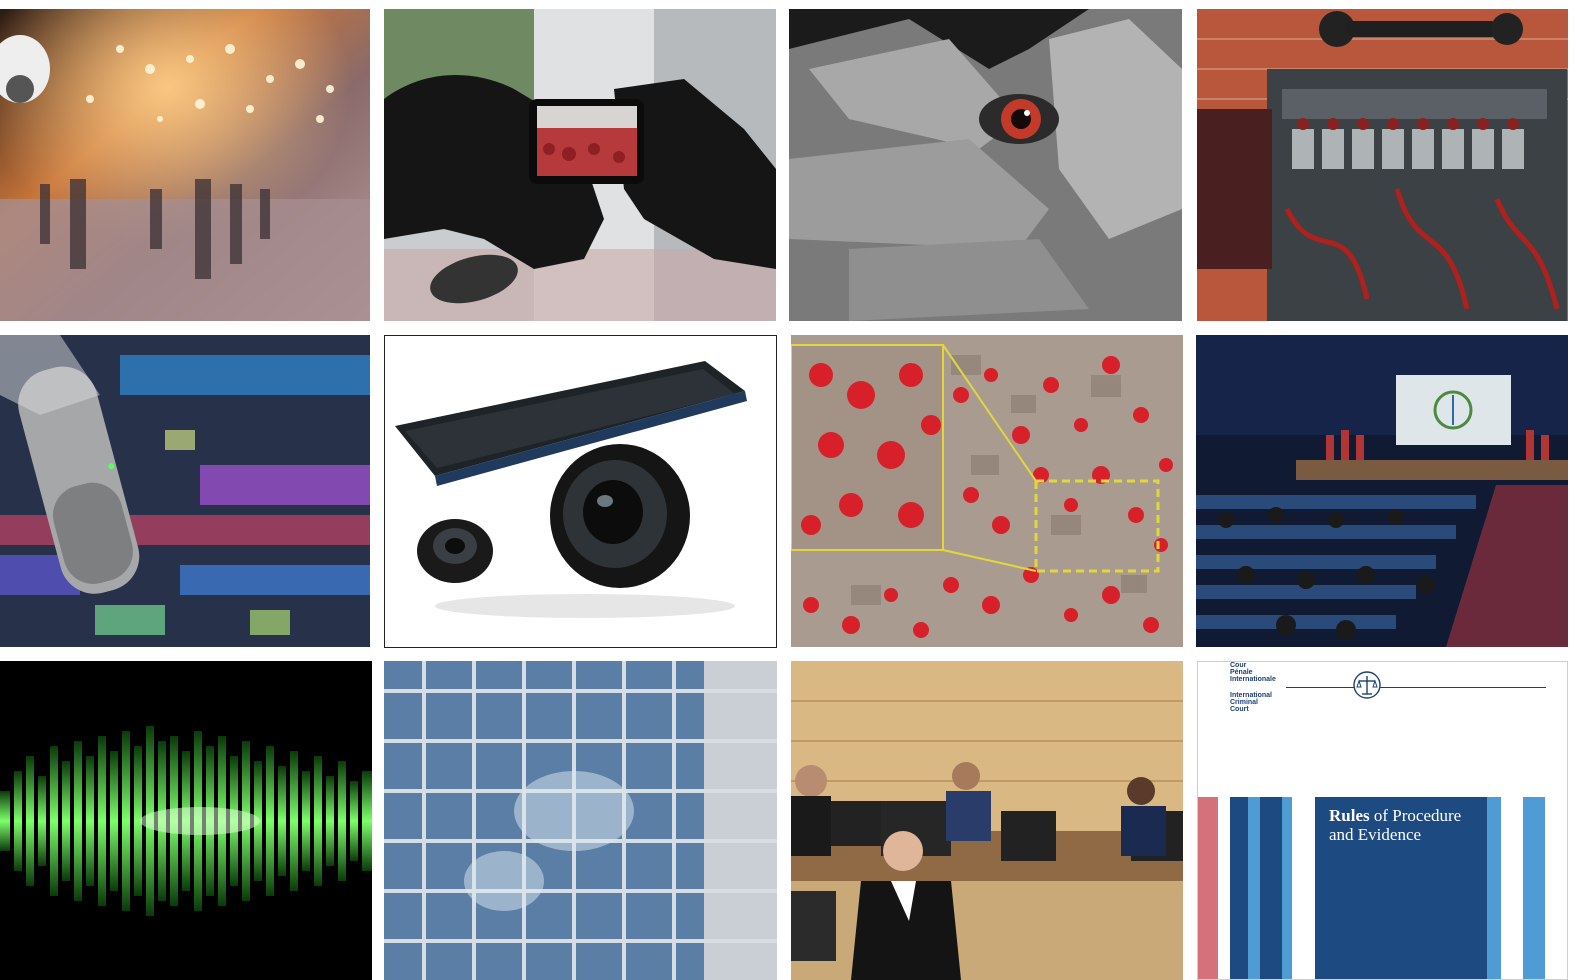 This screenshot has height=980, width=1588. Describe the element at coordinates (580, 165) in the screenshot. I see `smartphone-filming-photo` at that location.